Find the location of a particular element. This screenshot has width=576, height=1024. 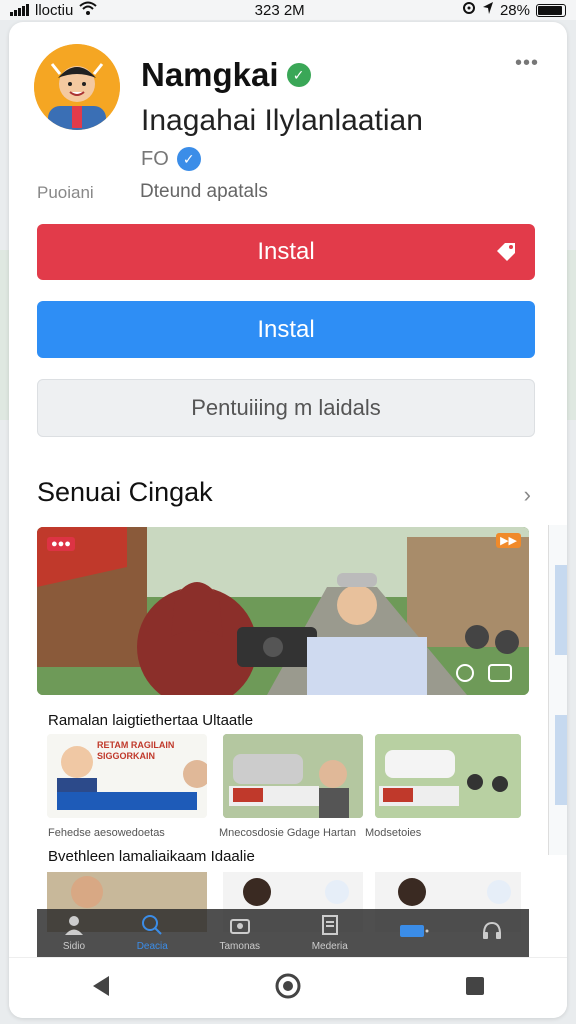

headset-icon is located at coordinates (492, 932).